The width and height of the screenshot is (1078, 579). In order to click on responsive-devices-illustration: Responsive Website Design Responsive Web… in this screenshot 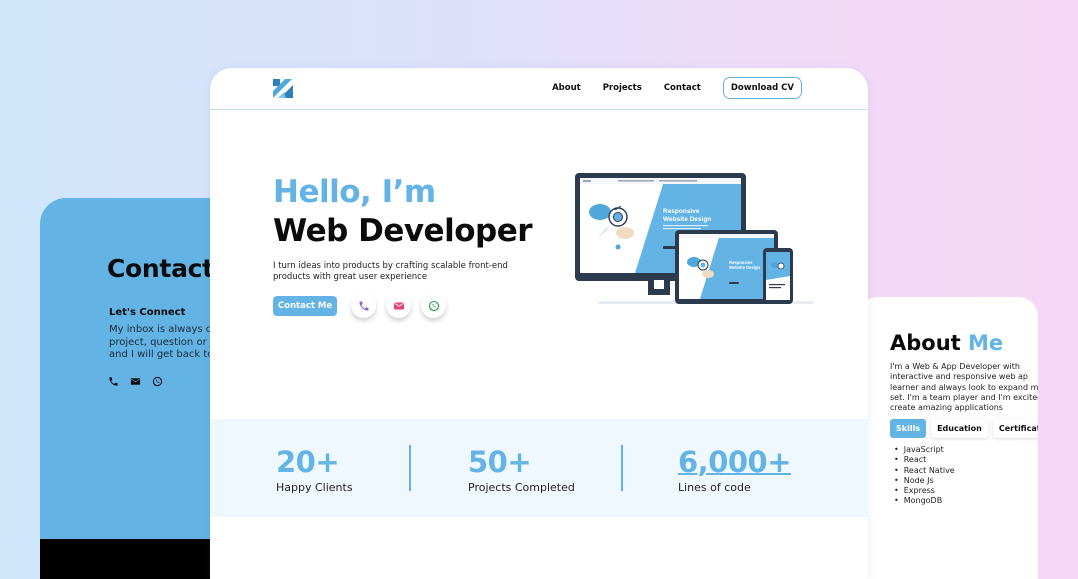, I will do `click(694, 238)`.